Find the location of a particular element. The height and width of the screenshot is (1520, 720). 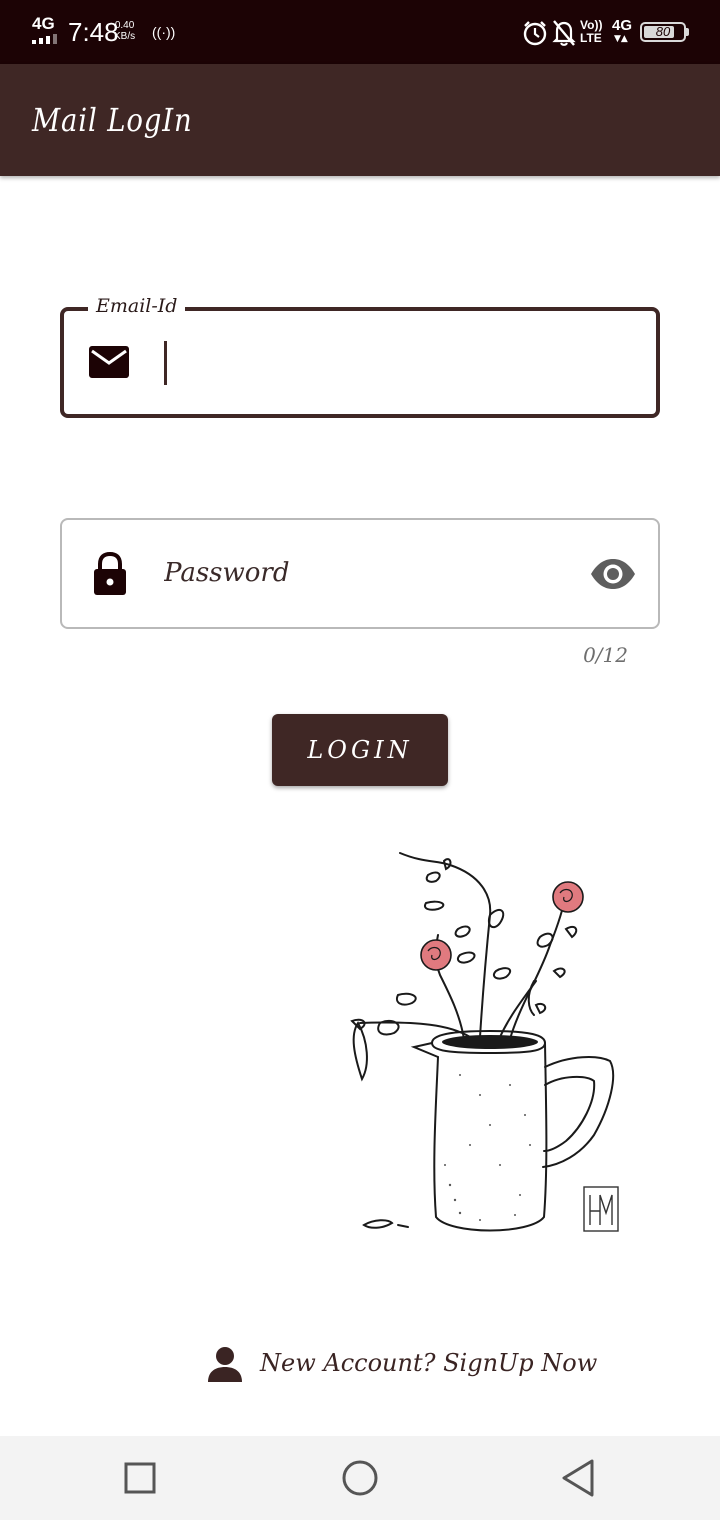

volte-line2: LTE is located at coordinates (591, 38).